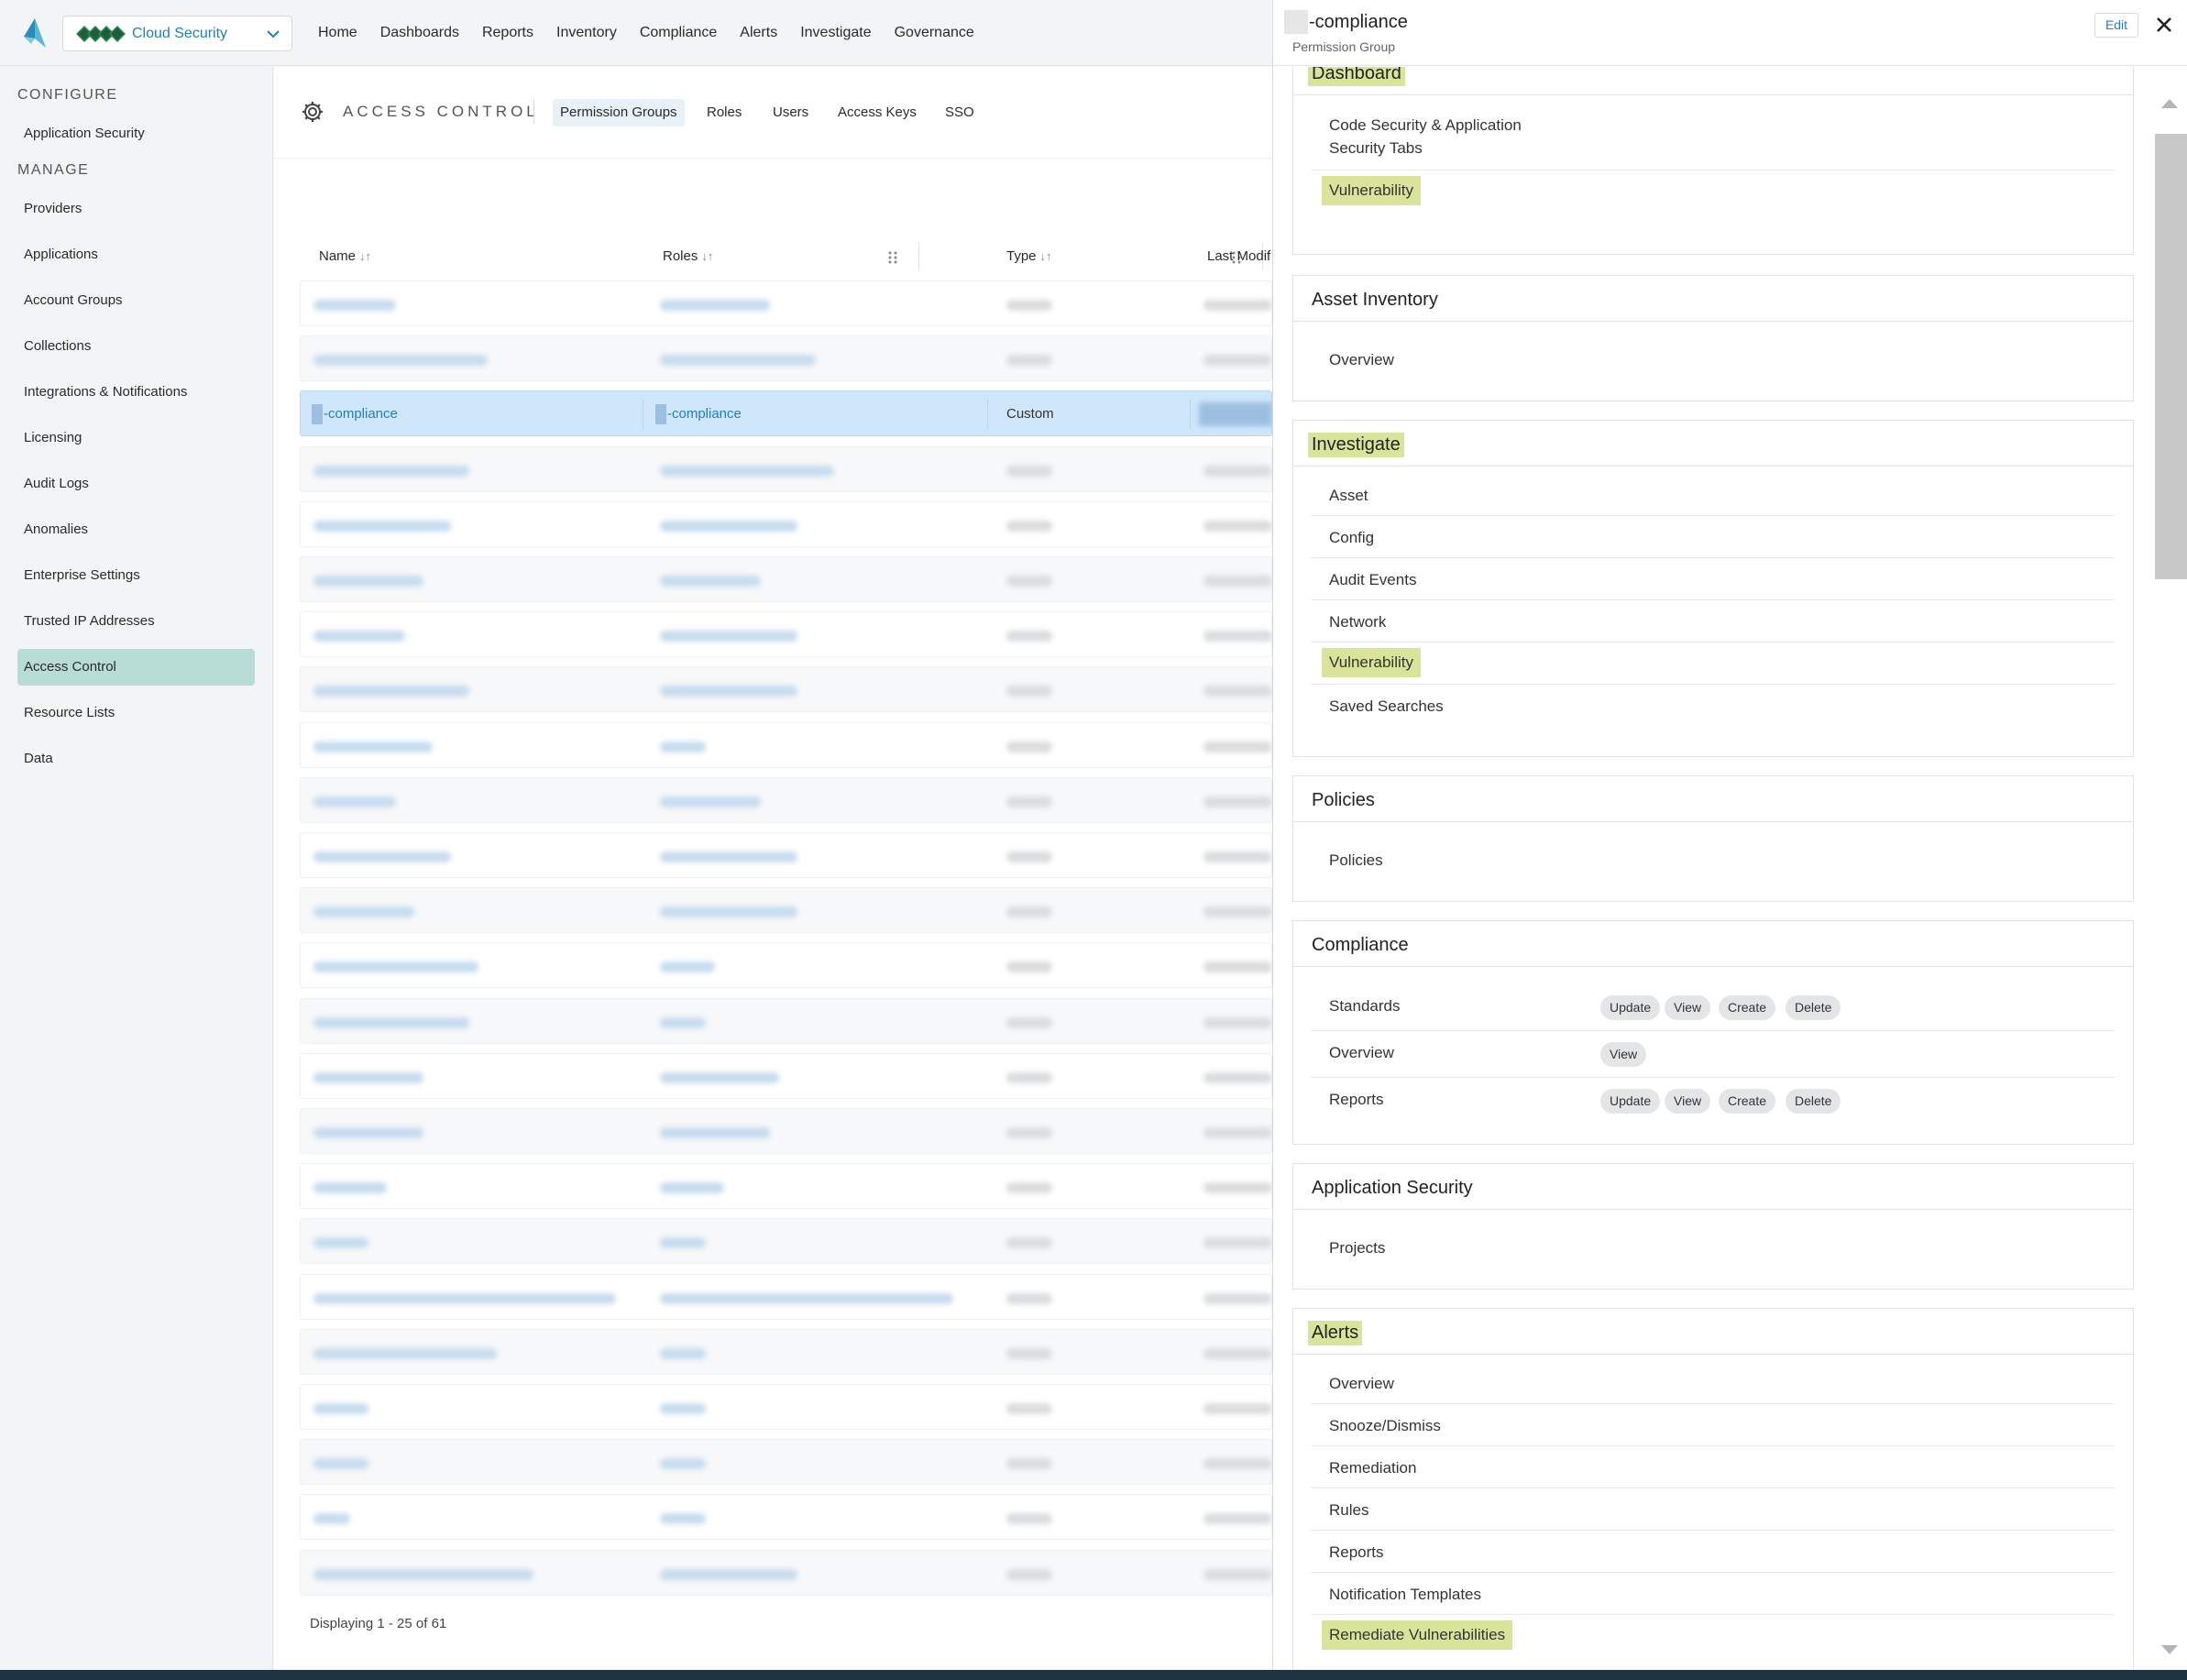  What do you see at coordinates (877, 112) in the screenshot?
I see `tab-access-keys: Access Keys` at bounding box center [877, 112].